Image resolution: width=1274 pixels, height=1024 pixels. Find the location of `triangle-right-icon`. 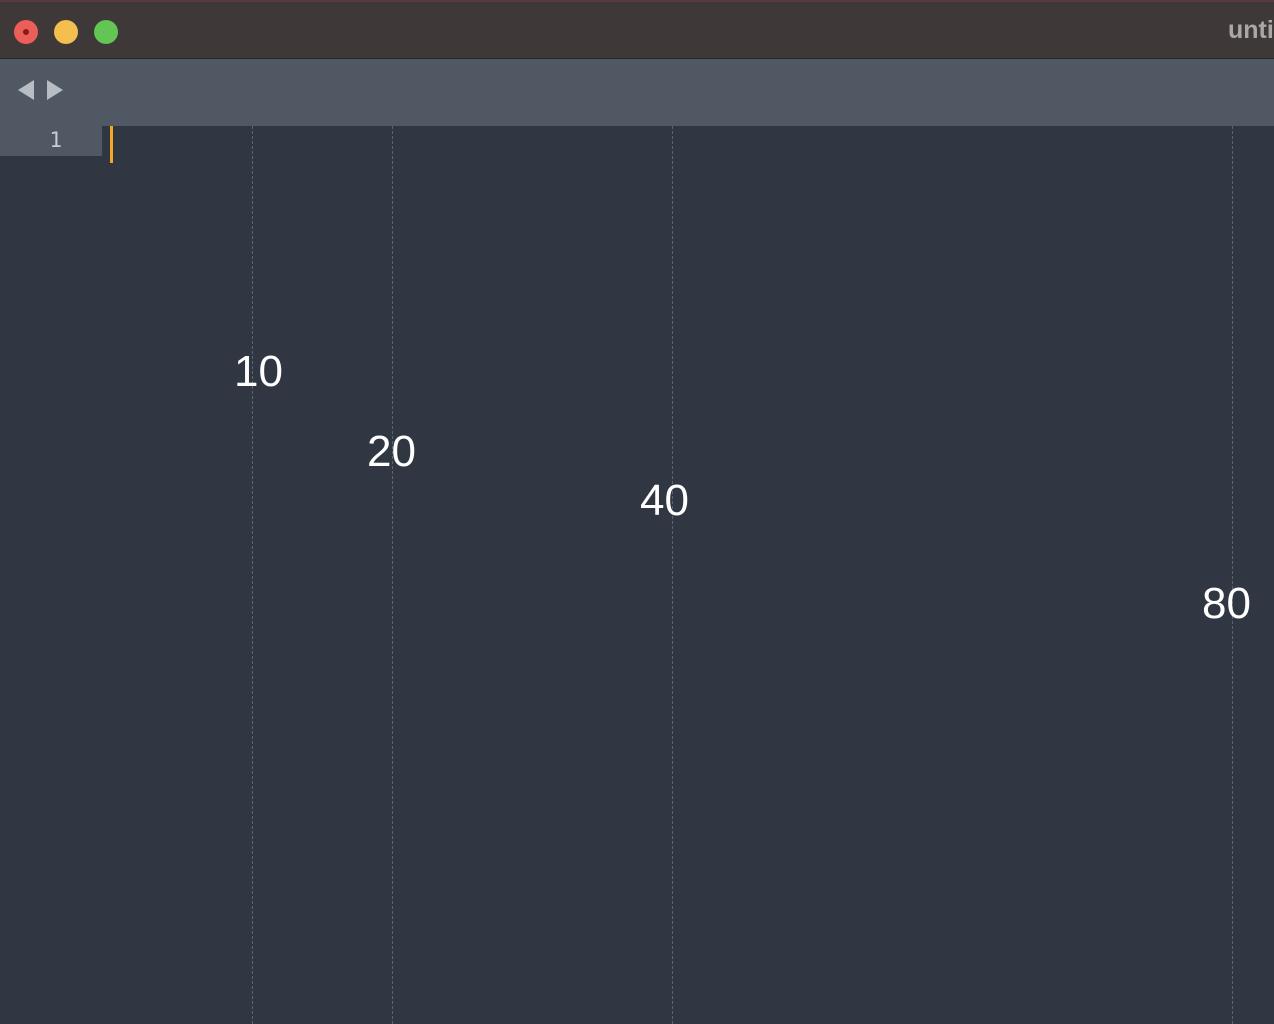

triangle-right-icon is located at coordinates (55, 90).